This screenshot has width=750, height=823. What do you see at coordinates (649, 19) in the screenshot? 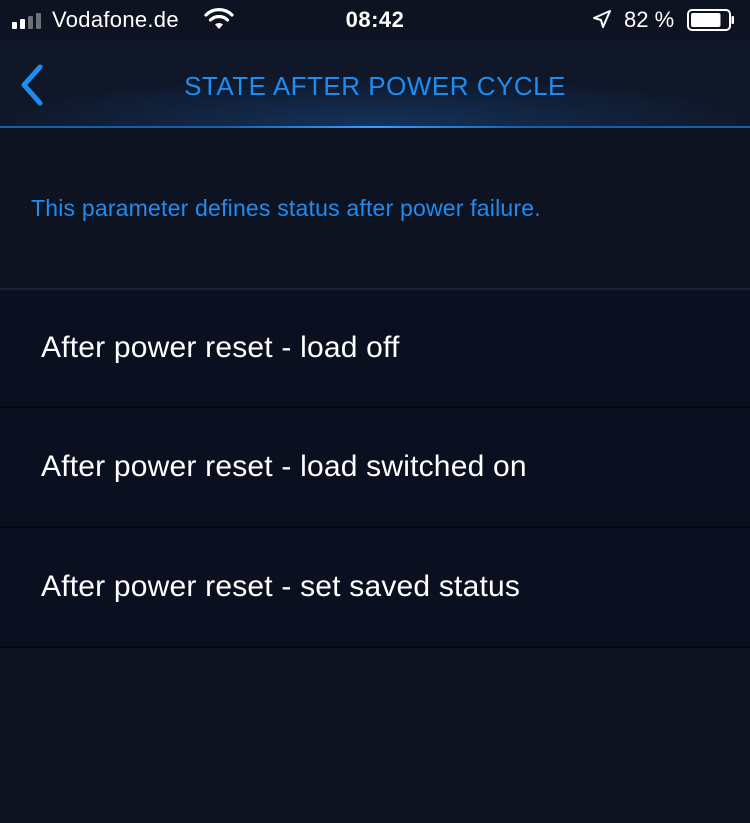
I see `battery-percent: 82 %` at bounding box center [649, 19].